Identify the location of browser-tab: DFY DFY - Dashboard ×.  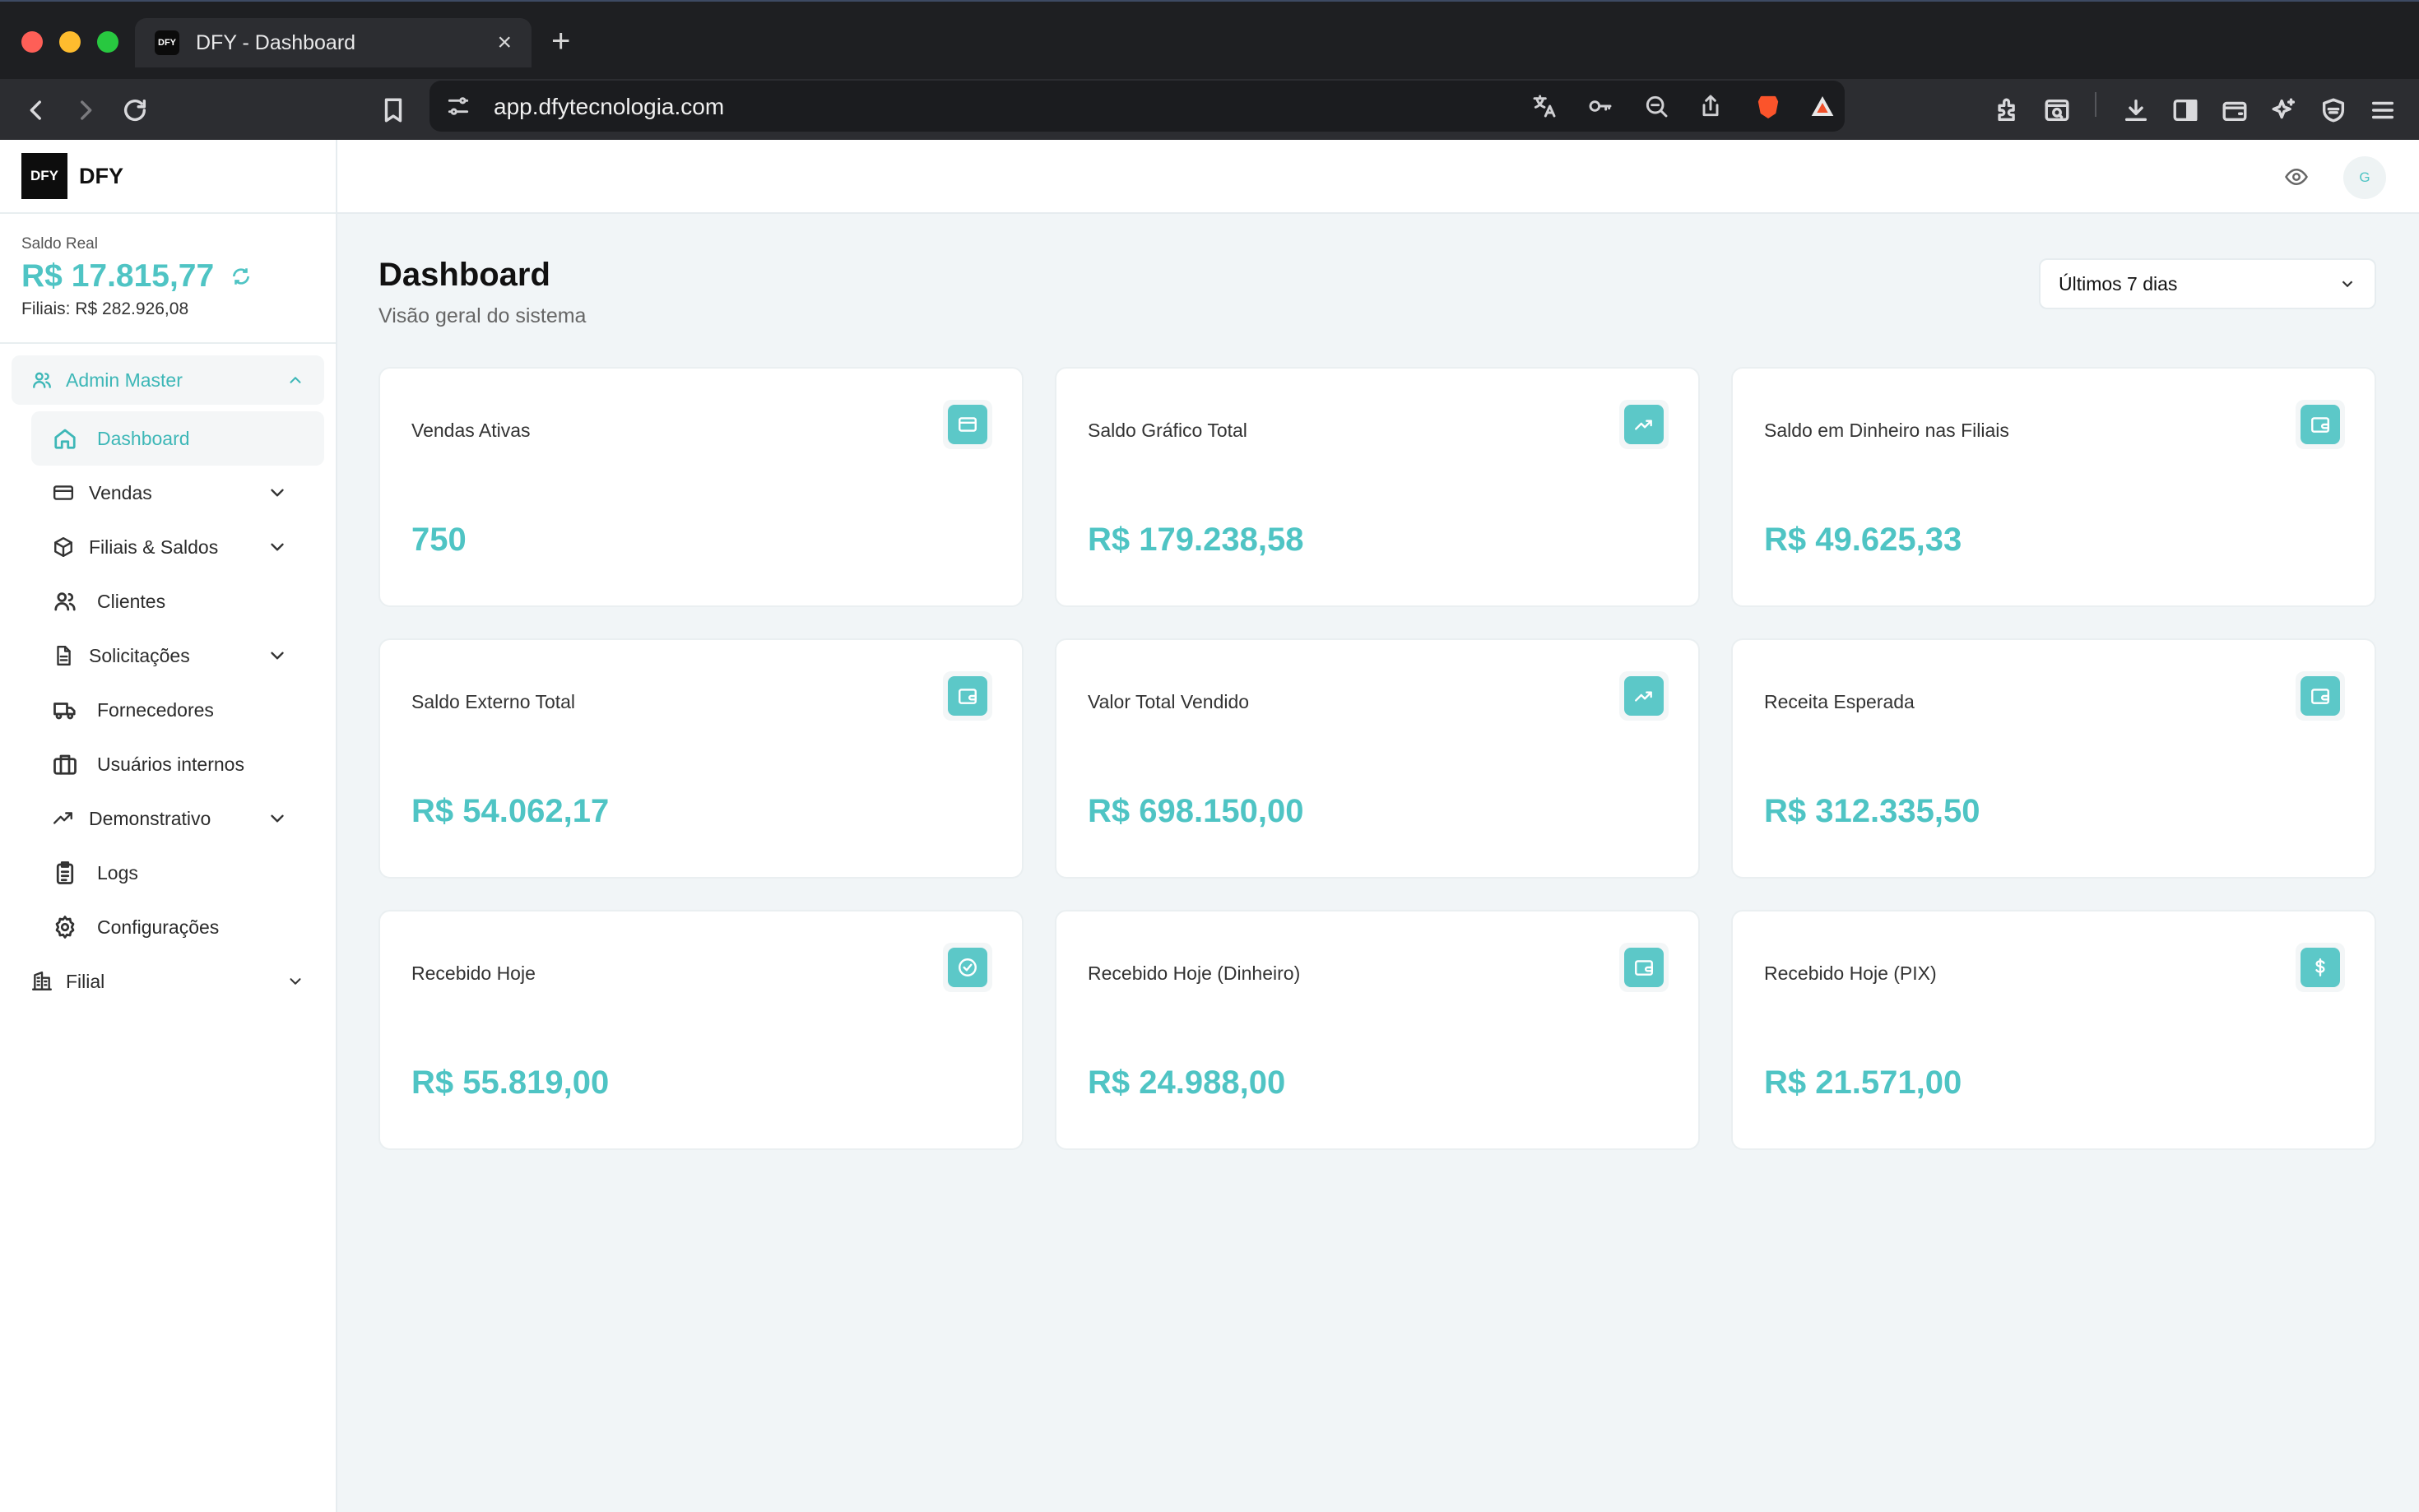
(333, 42).